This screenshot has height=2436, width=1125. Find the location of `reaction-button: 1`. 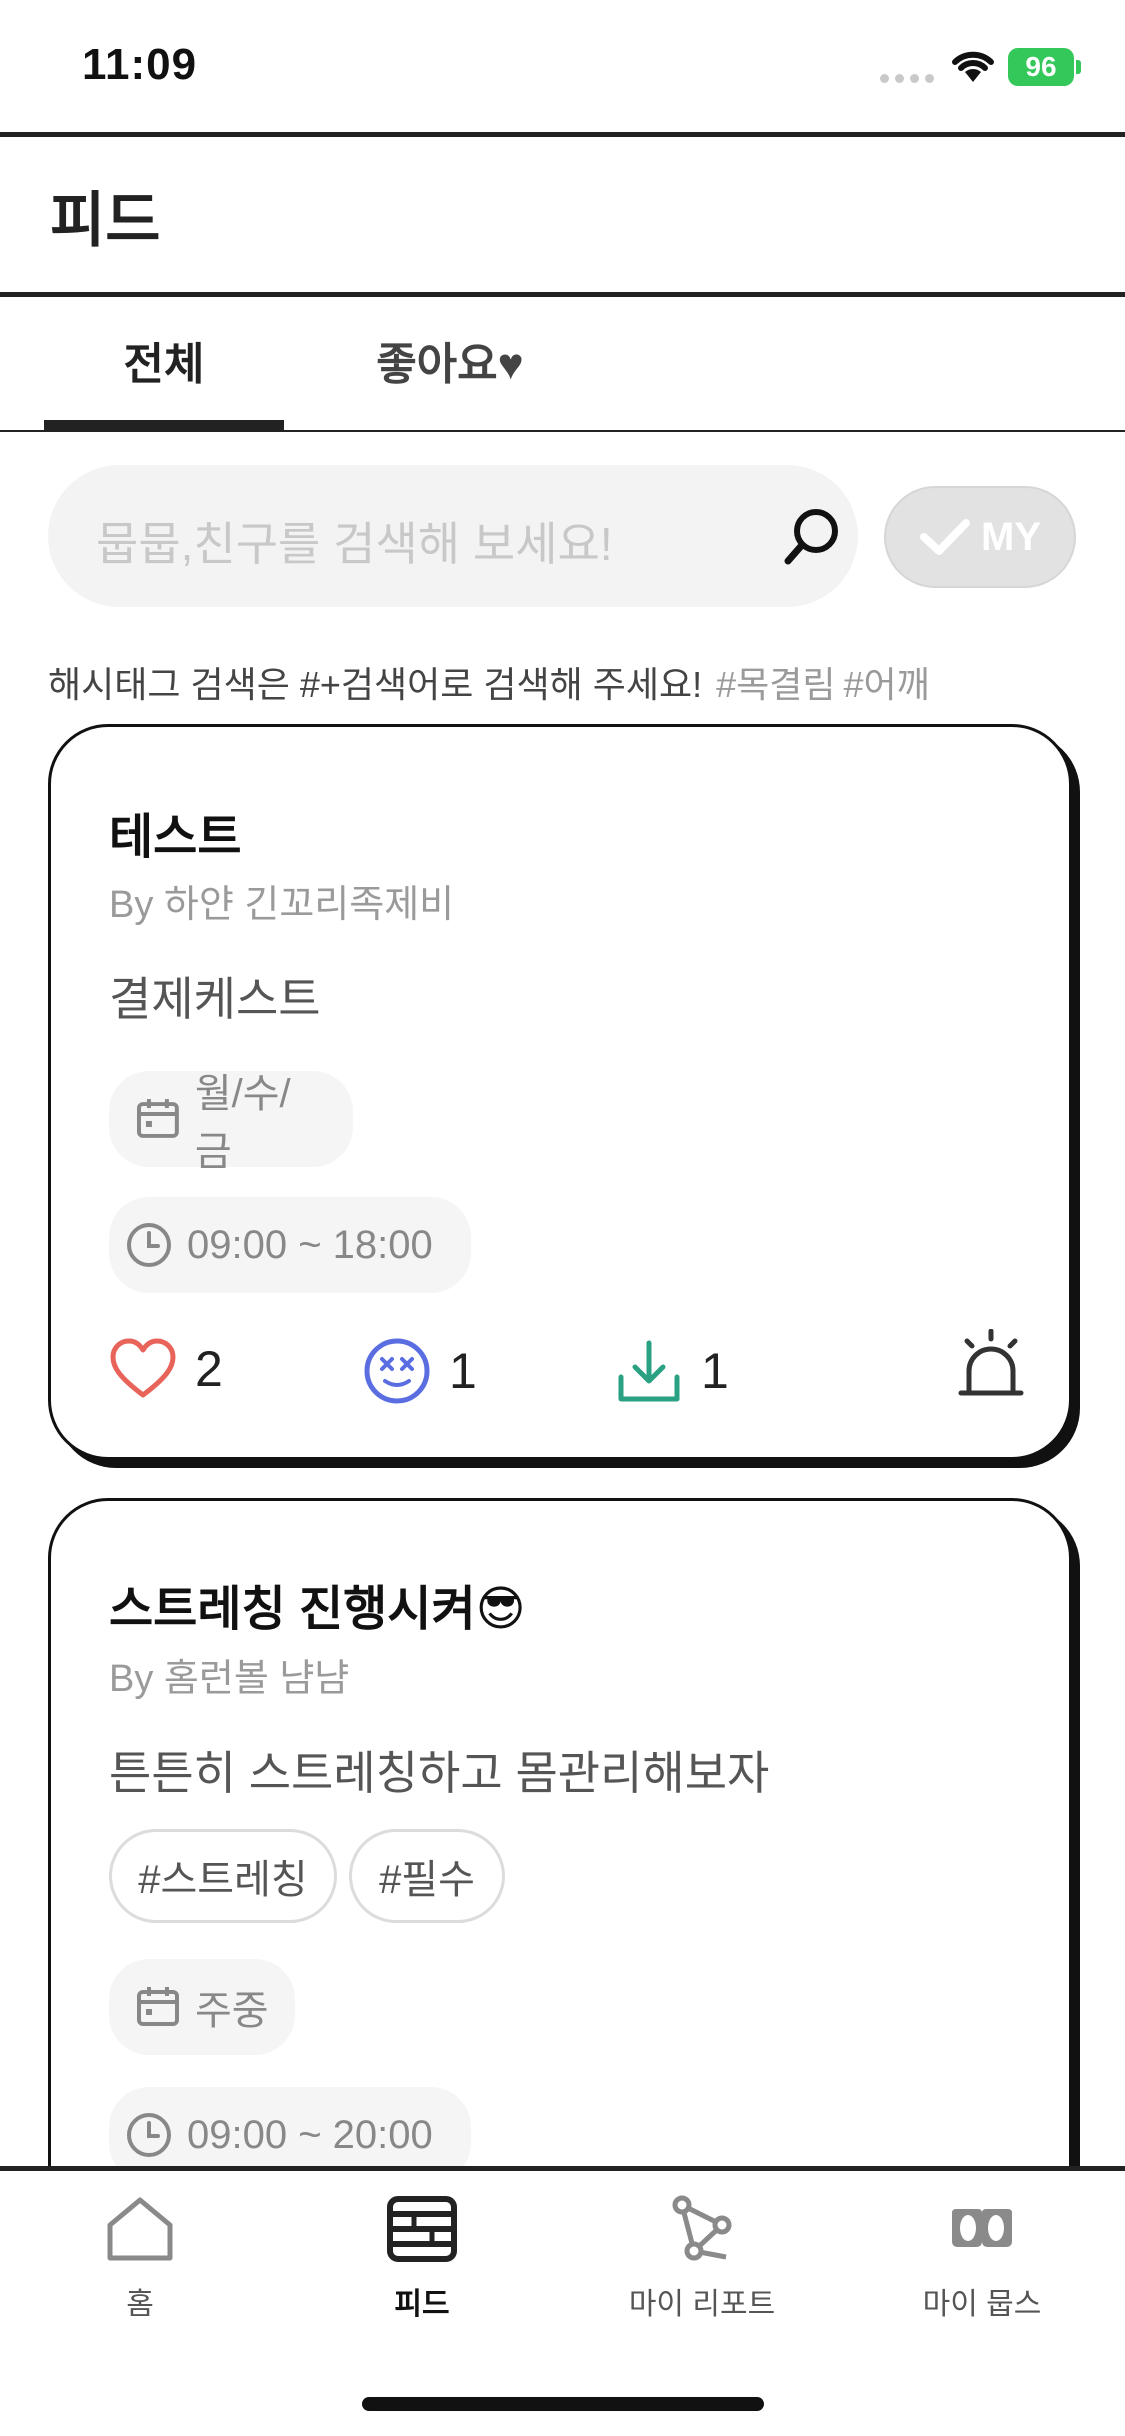

reaction-button: 1 is located at coordinates (420, 1371).